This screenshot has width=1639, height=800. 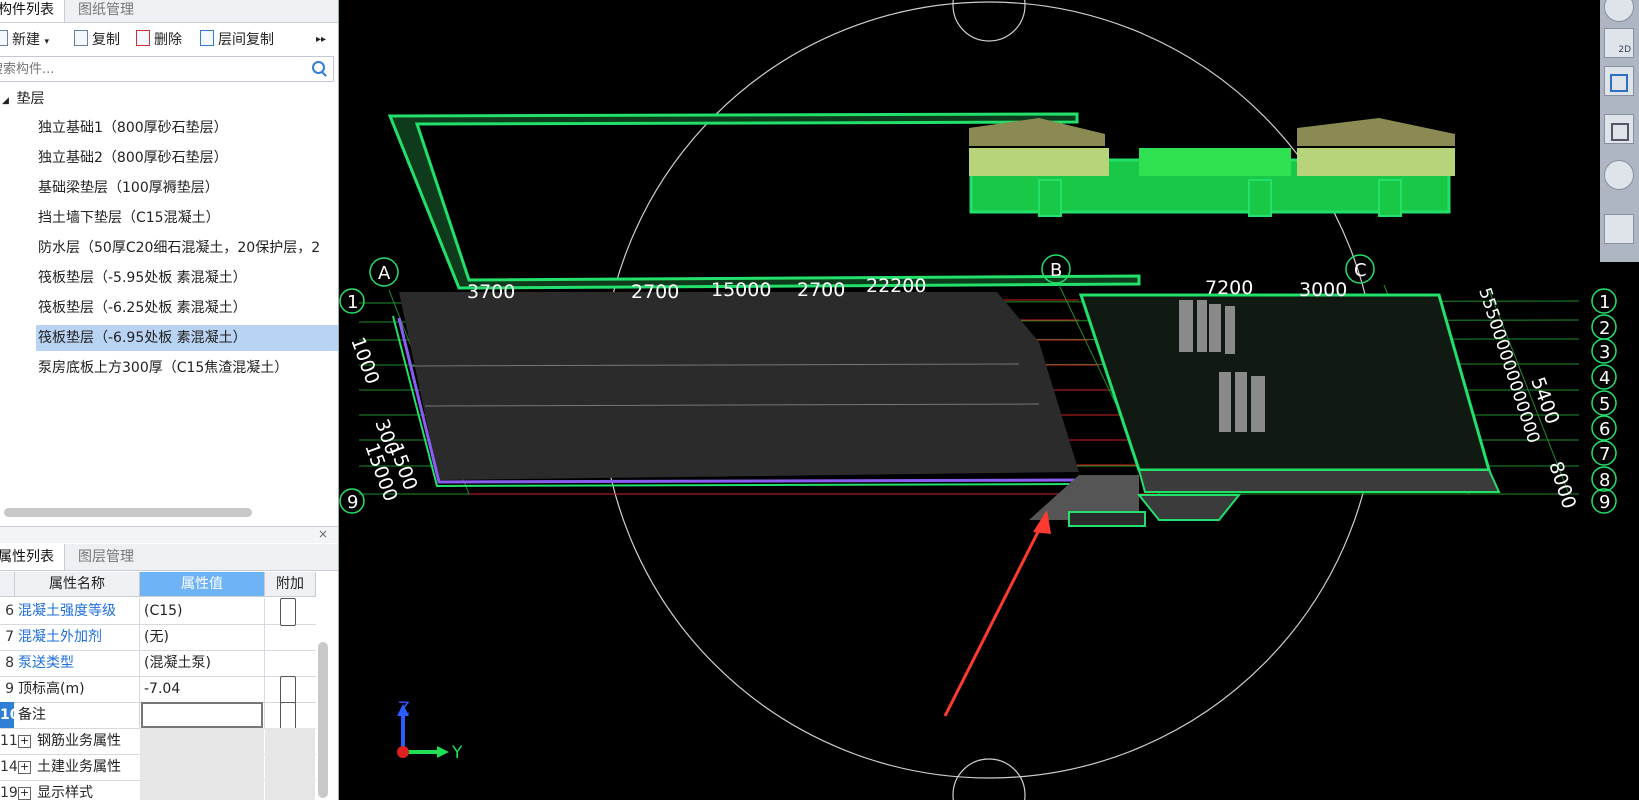 What do you see at coordinates (1619, 81) in the screenshot?
I see `view-3d-cube-icon` at bounding box center [1619, 81].